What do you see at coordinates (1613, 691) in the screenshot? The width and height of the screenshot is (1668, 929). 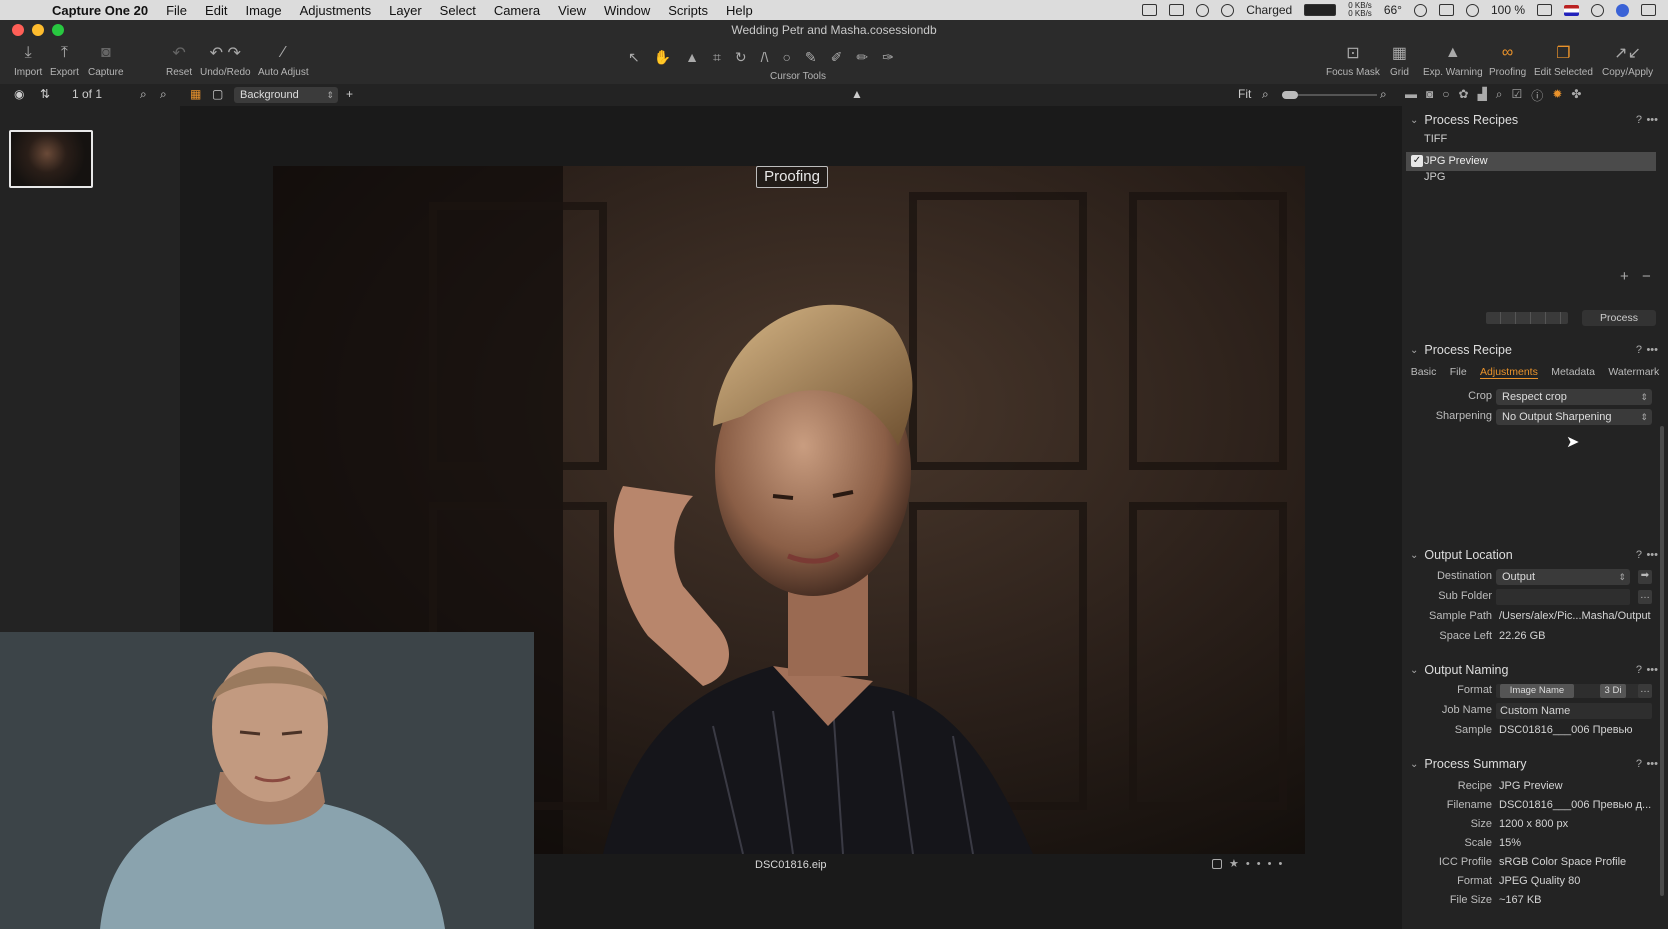 I see `format-token-counter: 3 Di` at bounding box center [1613, 691].